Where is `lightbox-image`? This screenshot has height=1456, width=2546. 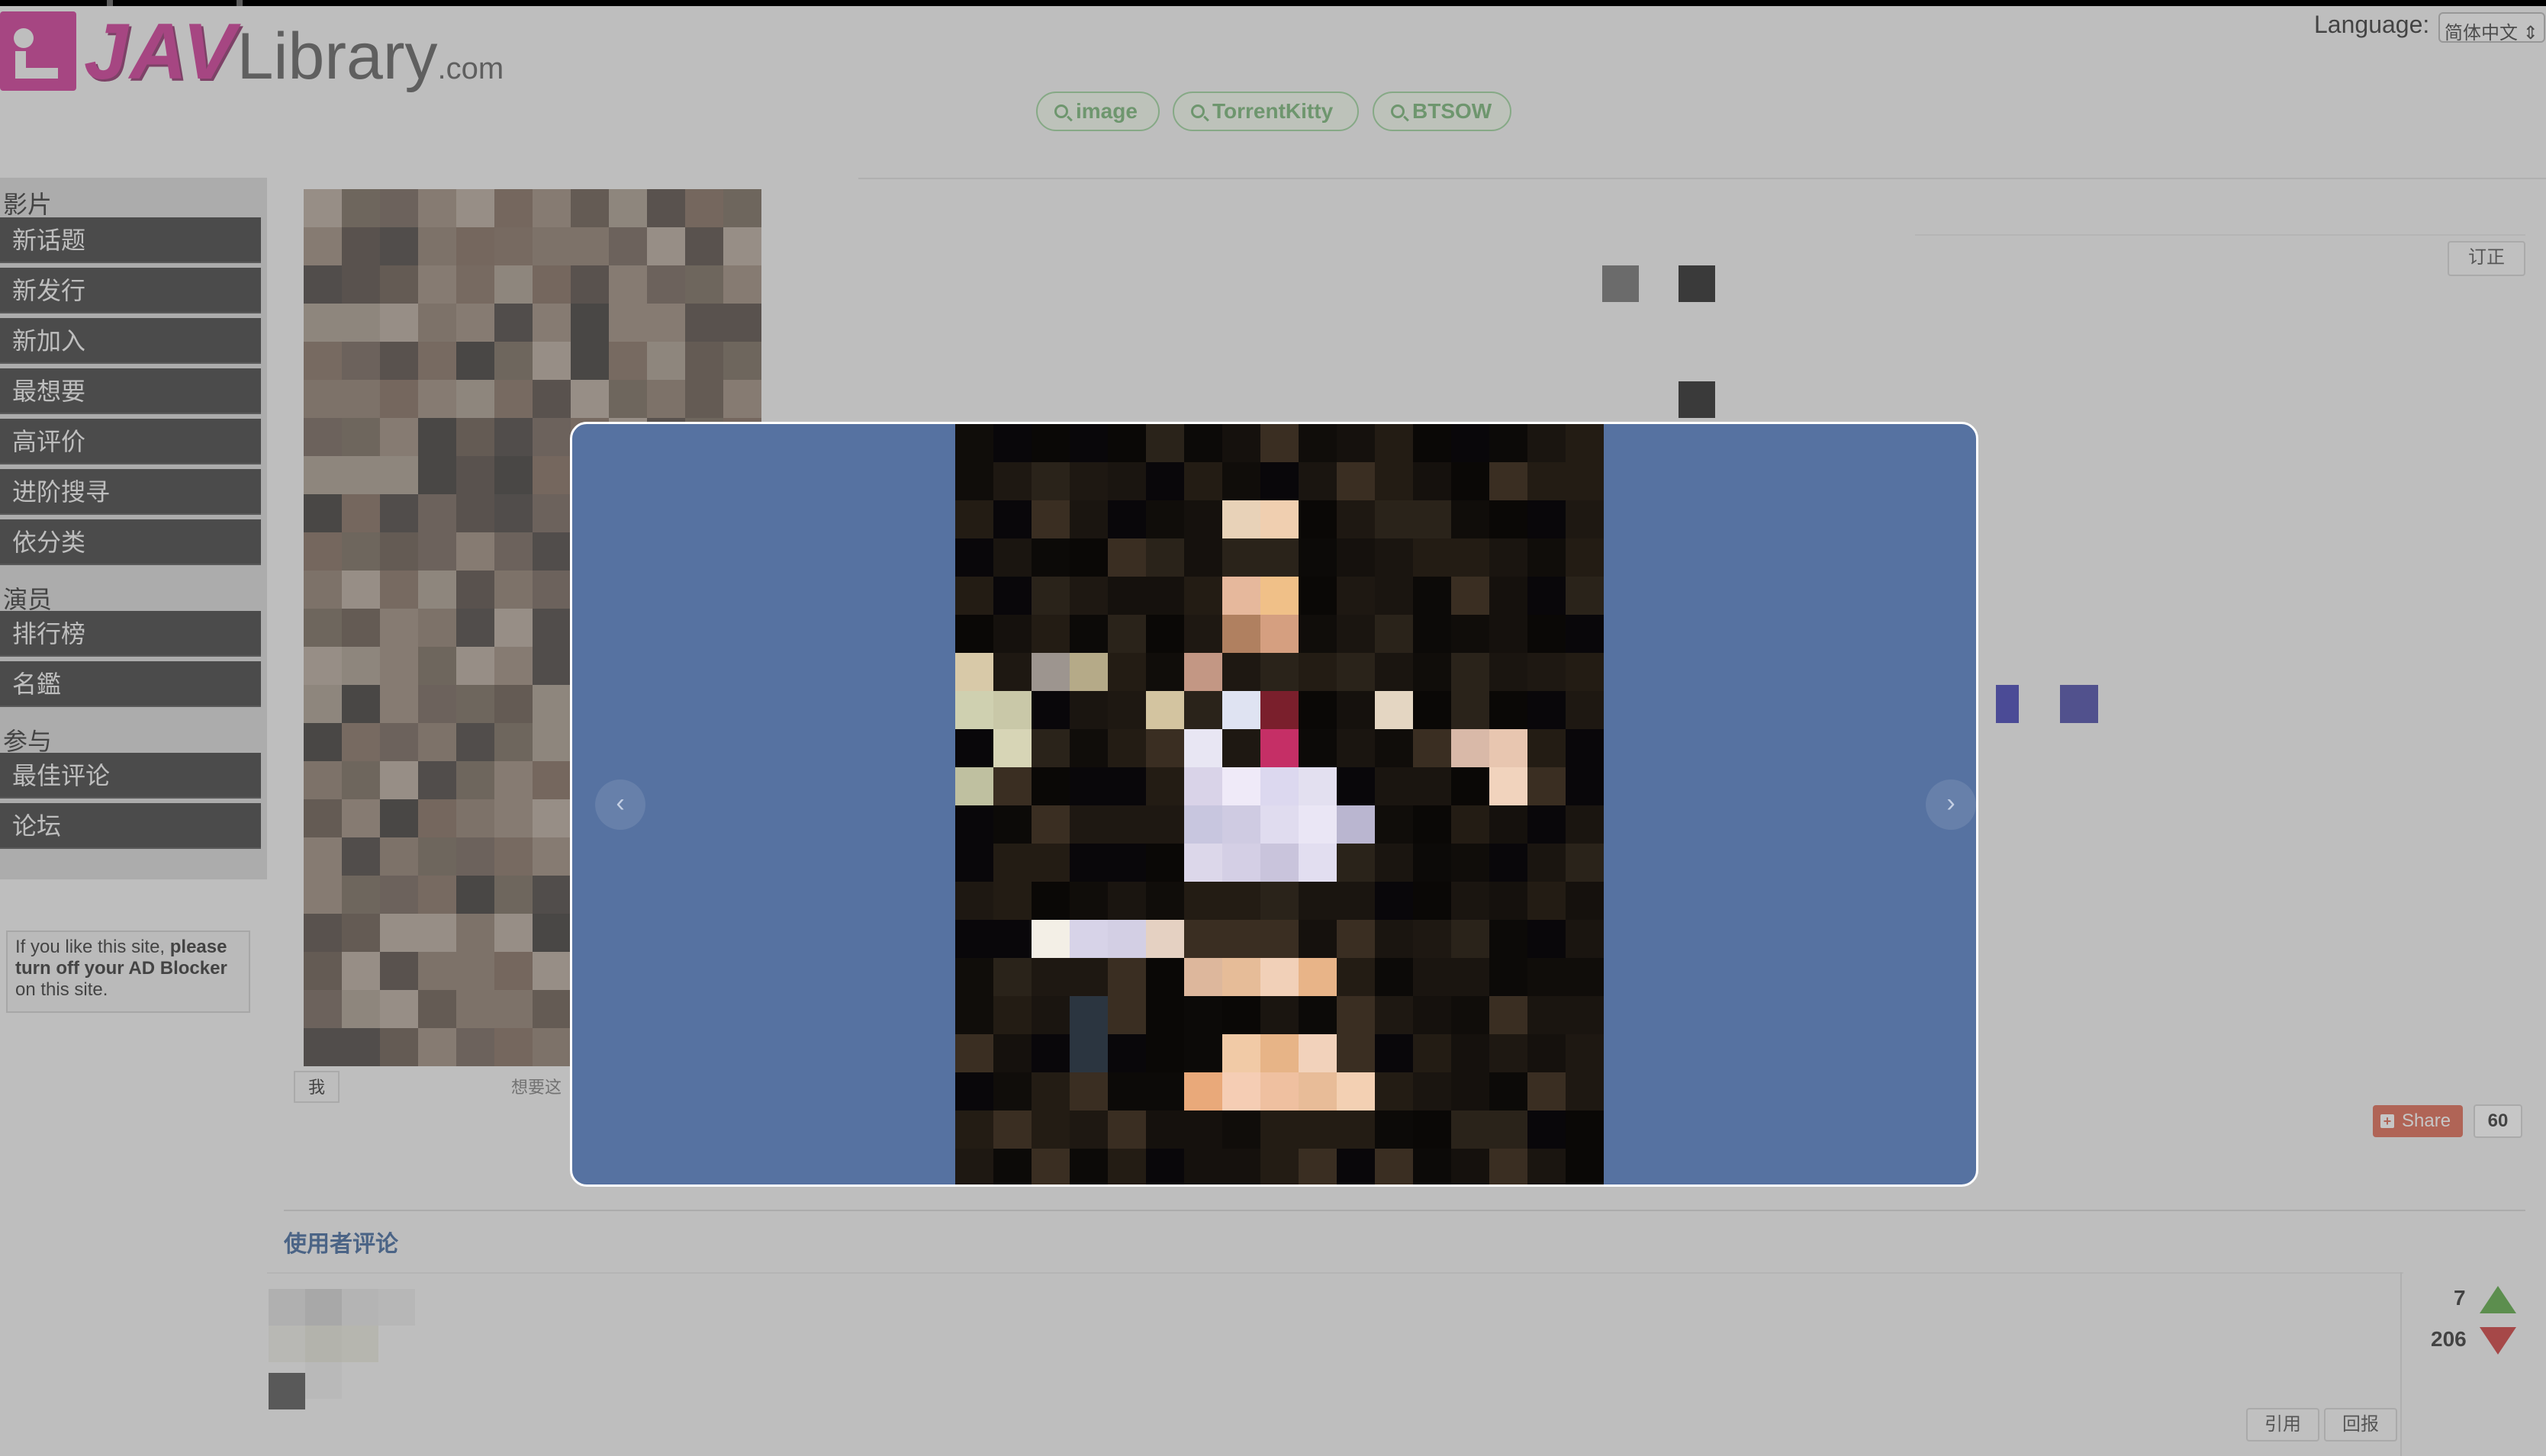 lightbox-image is located at coordinates (1280, 804).